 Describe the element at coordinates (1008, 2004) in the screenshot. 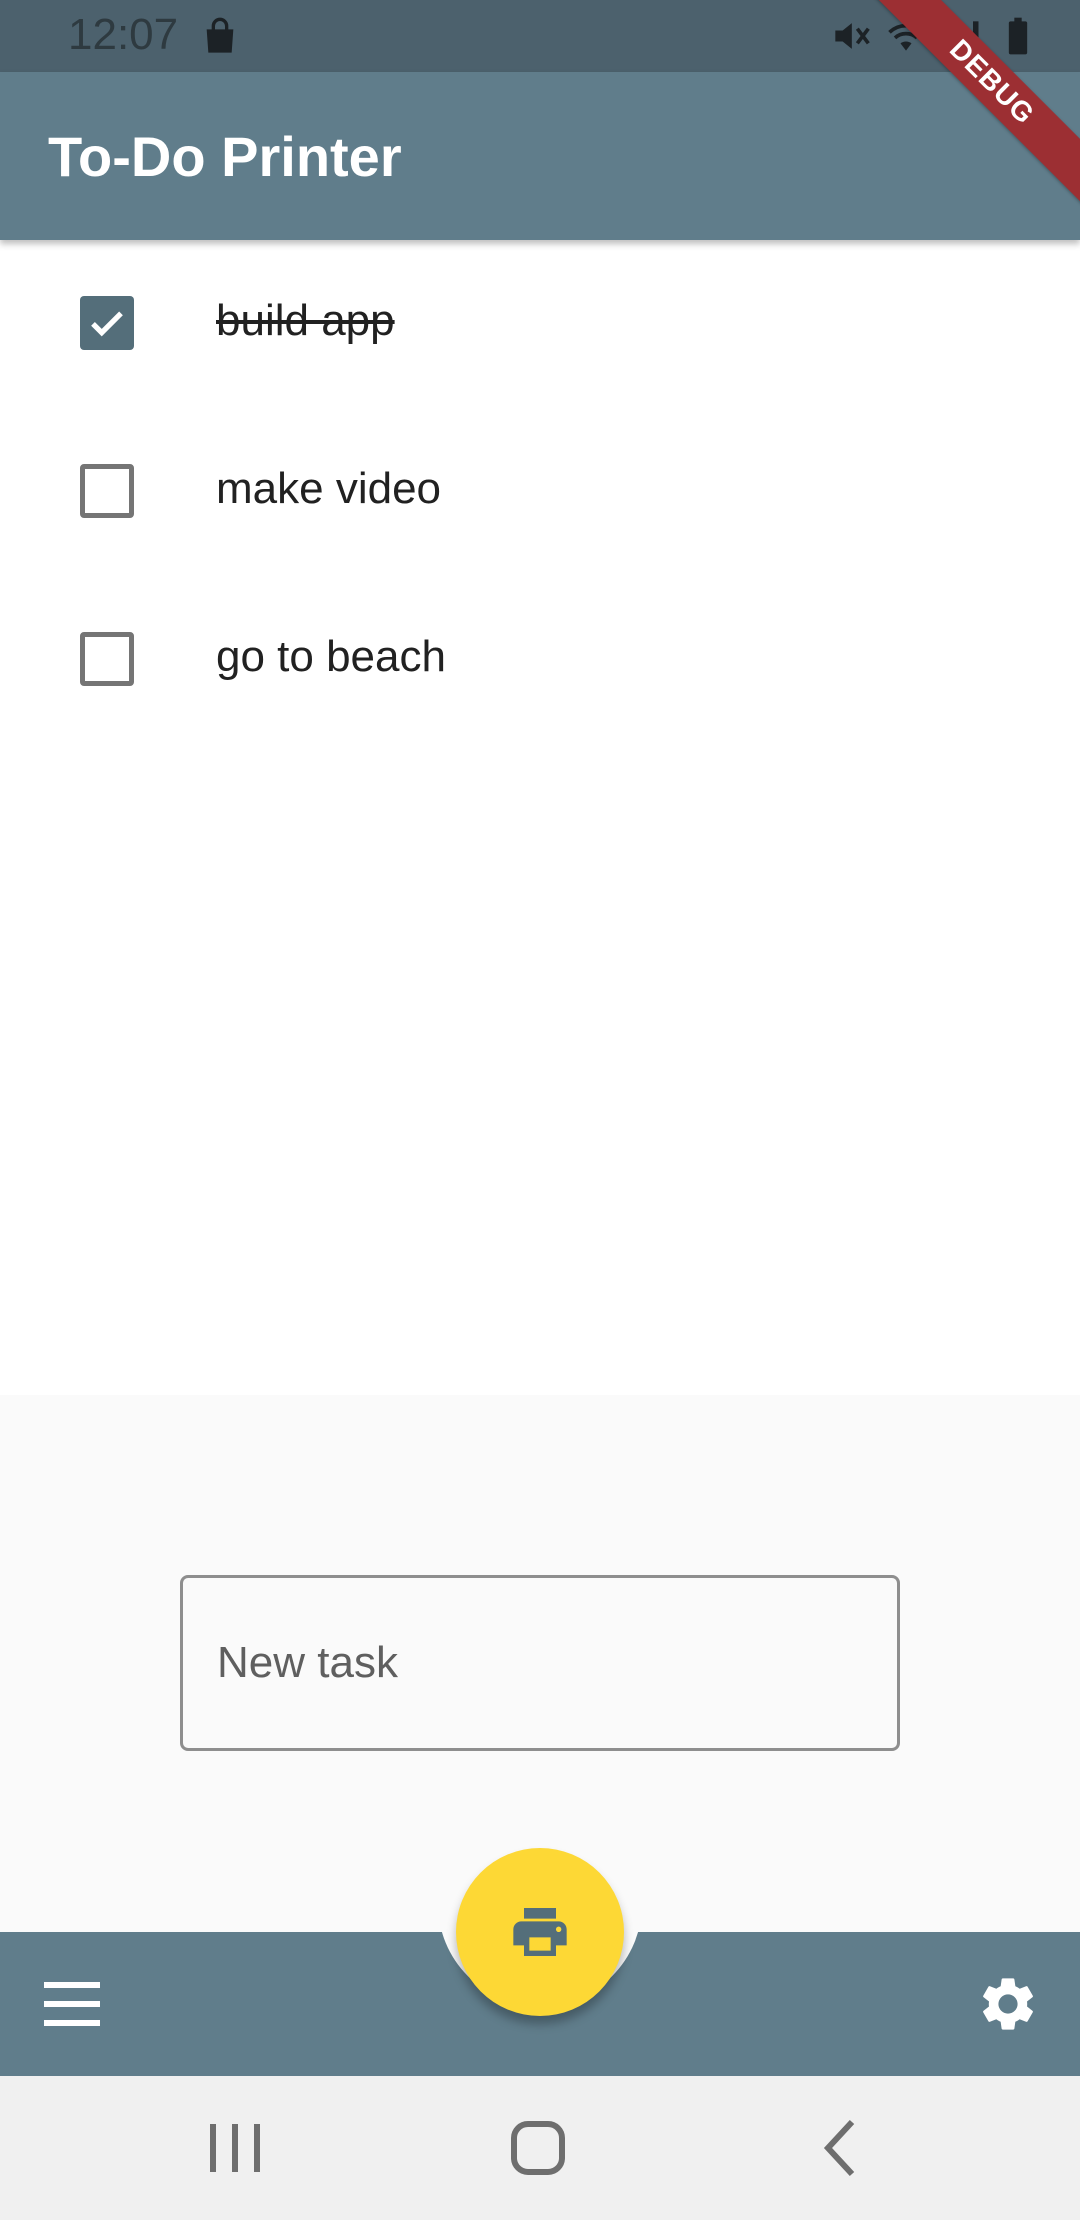

I see `settings-icon` at that location.